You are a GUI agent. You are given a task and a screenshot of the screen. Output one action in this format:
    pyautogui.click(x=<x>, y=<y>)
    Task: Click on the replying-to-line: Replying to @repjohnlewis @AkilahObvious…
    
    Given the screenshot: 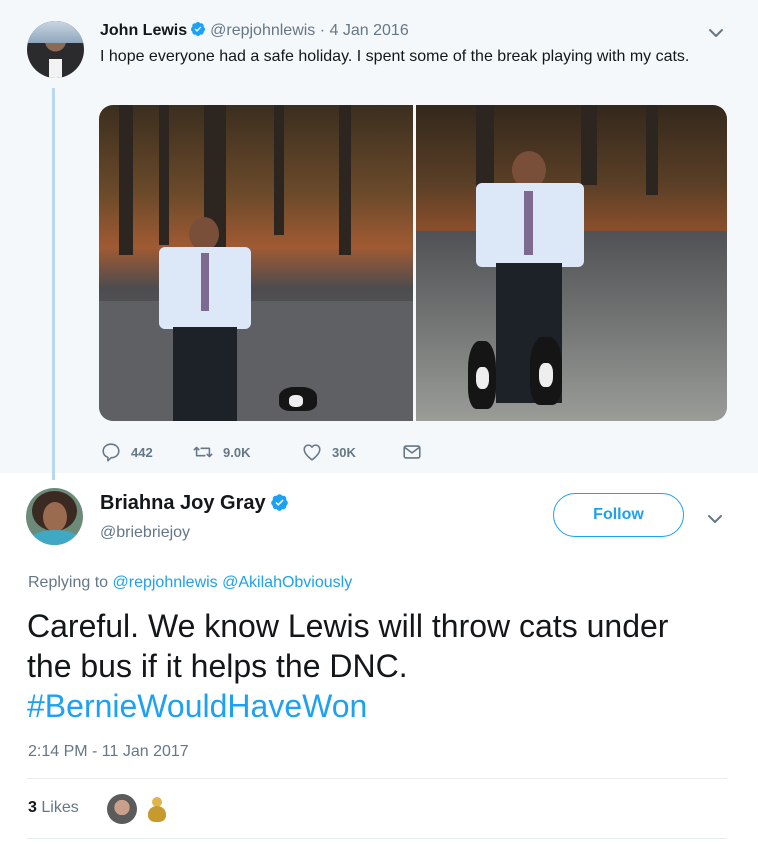 What is the action you would take?
    pyautogui.click(x=190, y=583)
    